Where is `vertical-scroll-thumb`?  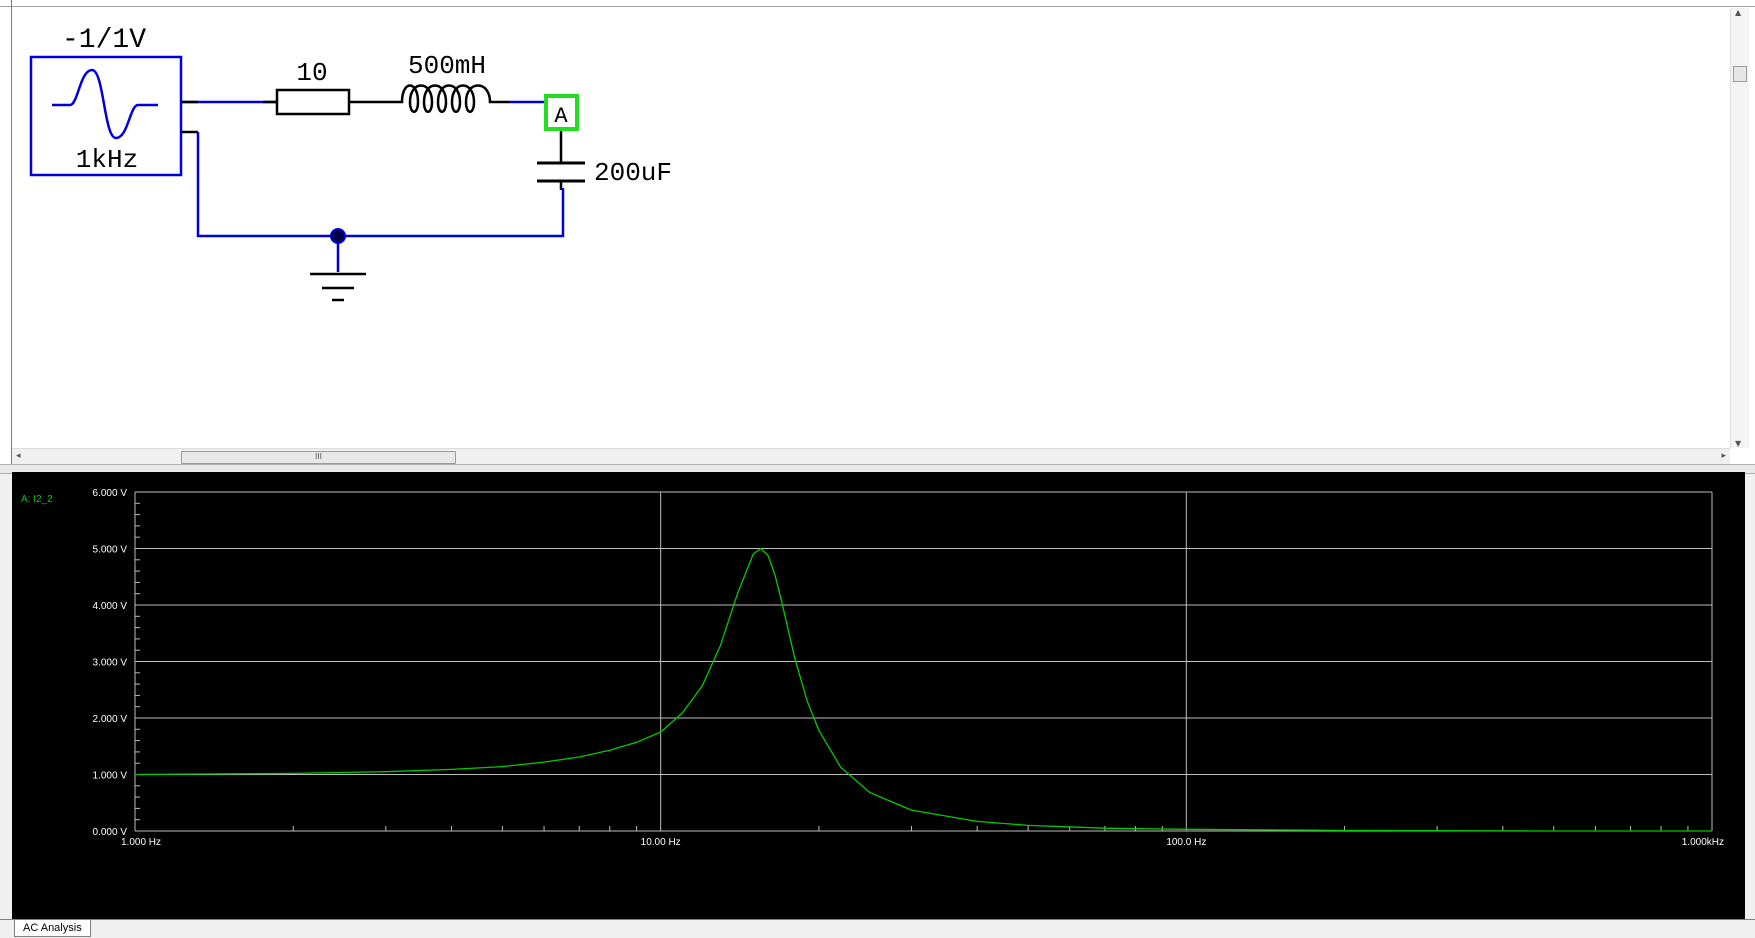 vertical-scroll-thumb is located at coordinates (1740, 74).